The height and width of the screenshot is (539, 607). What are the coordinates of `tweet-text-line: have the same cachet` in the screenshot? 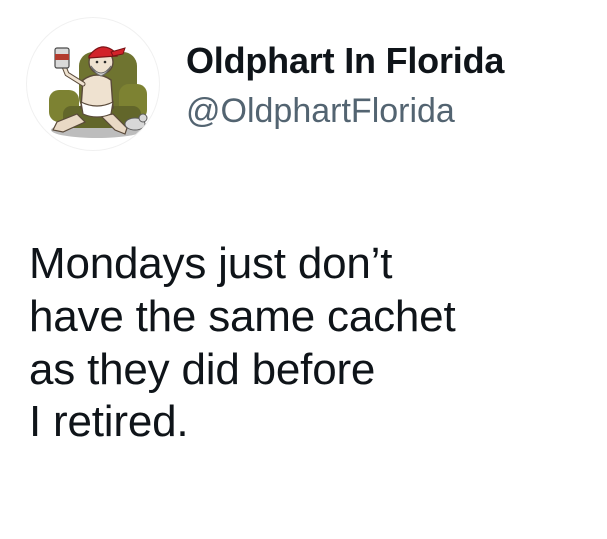 It's located at (242, 316).